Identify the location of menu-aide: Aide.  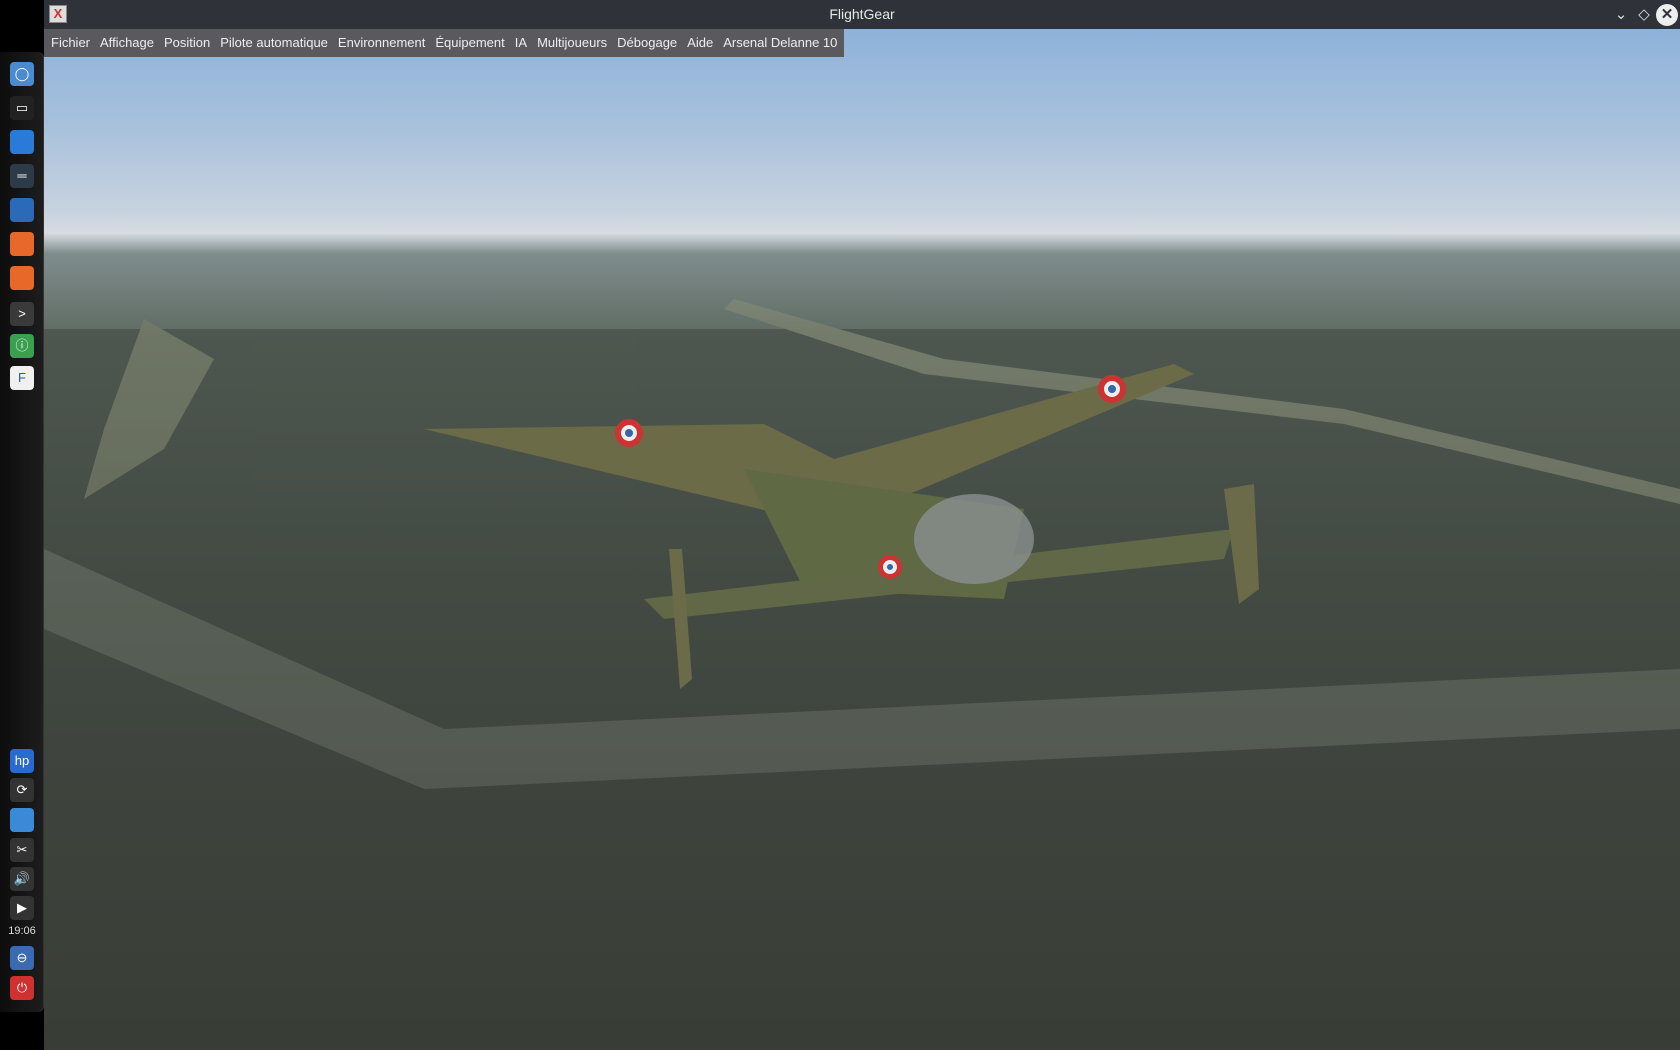
(700, 43).